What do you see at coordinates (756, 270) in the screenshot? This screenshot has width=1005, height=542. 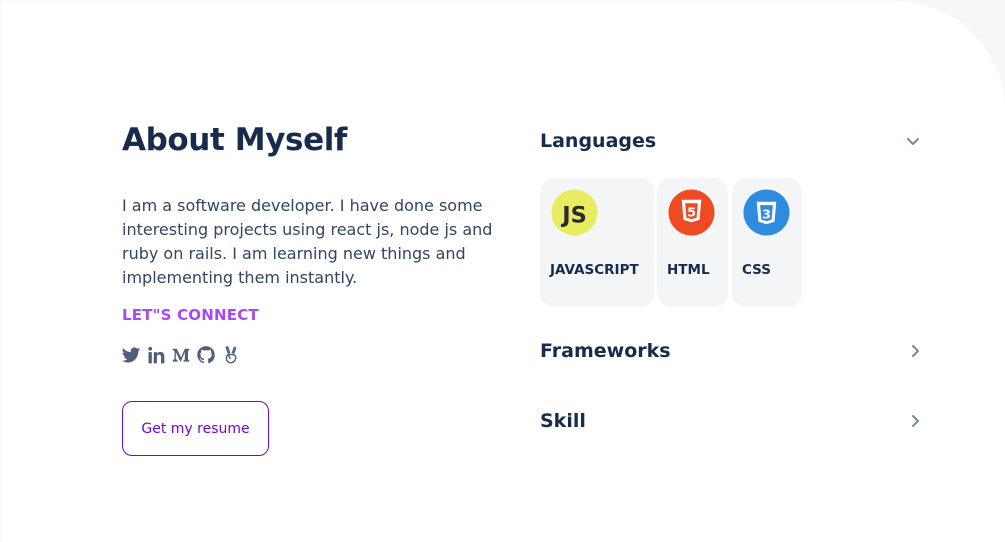 I see `language-name: CSS` at bounding box center [756, 270].